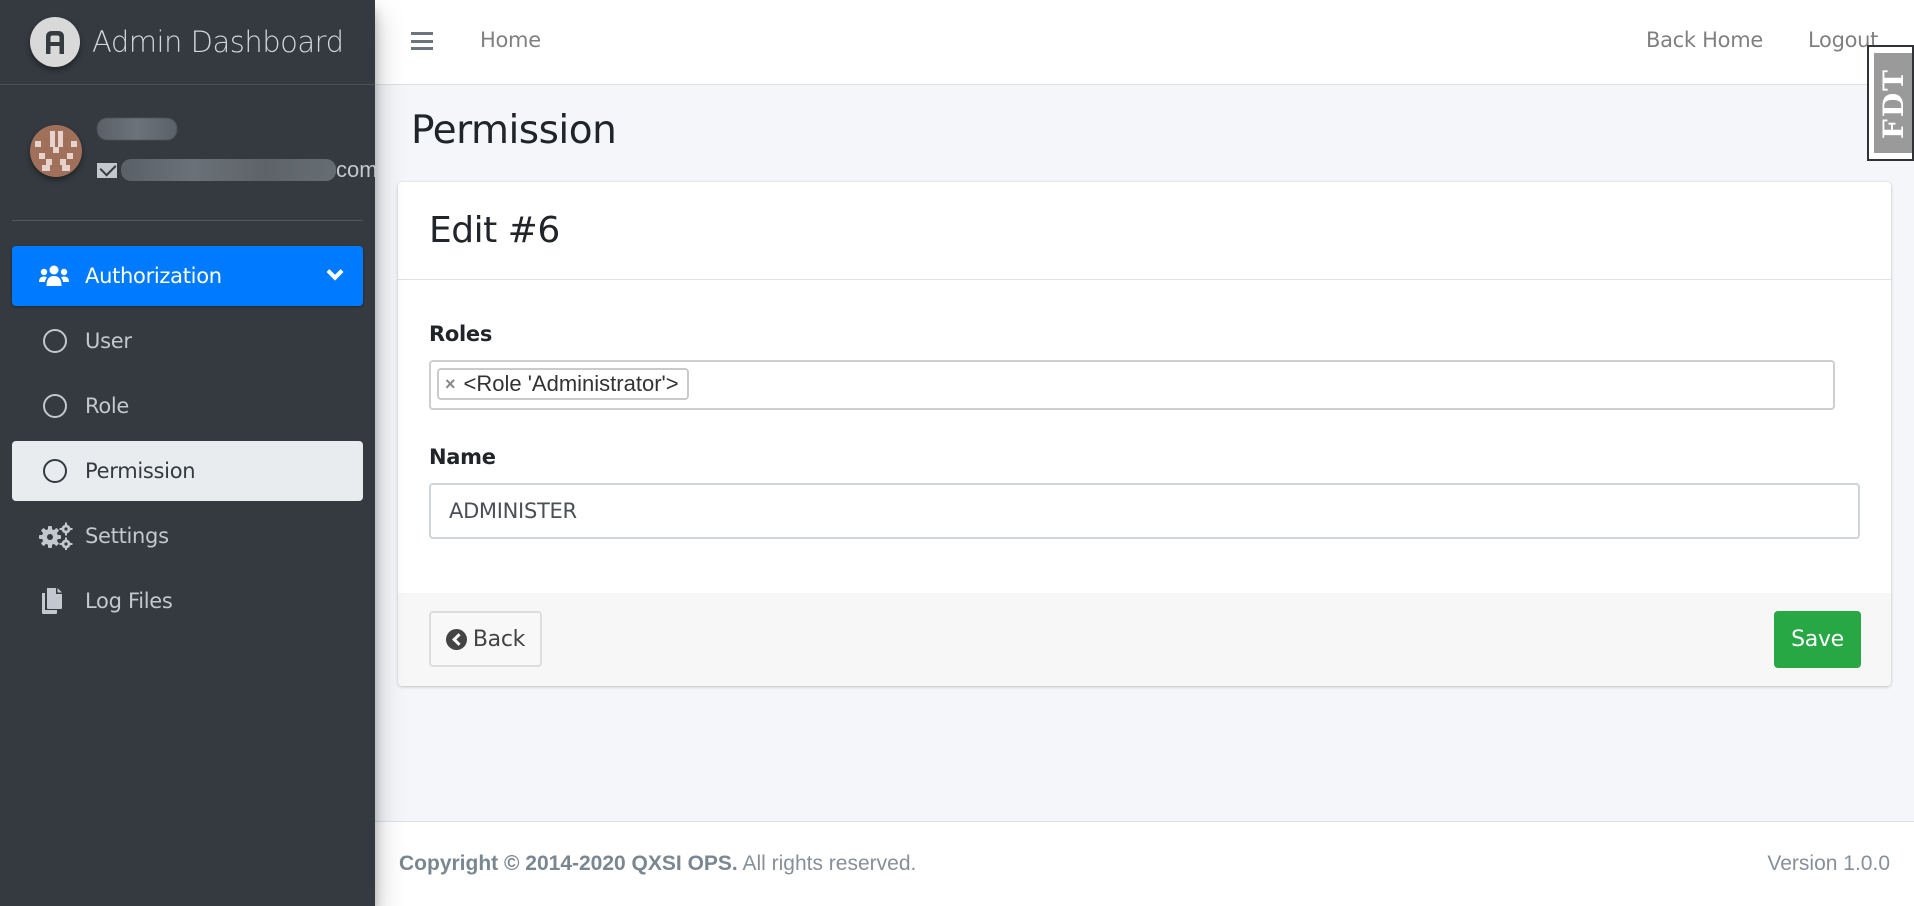  What do you see at coordinates (218, 42) in the screenshot?
I see `brand-title: Admin Dashboard` at bounding box center [218, 42].